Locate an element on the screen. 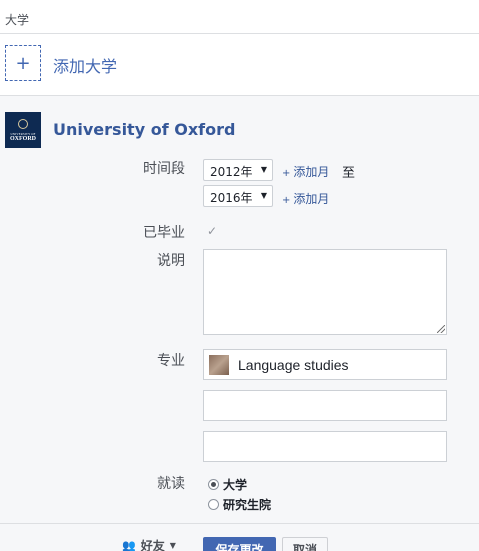 Image resolution: width=479 pixels, height=551 pixels. attended-option-college: 大学 is located at coordinates (227, 484).